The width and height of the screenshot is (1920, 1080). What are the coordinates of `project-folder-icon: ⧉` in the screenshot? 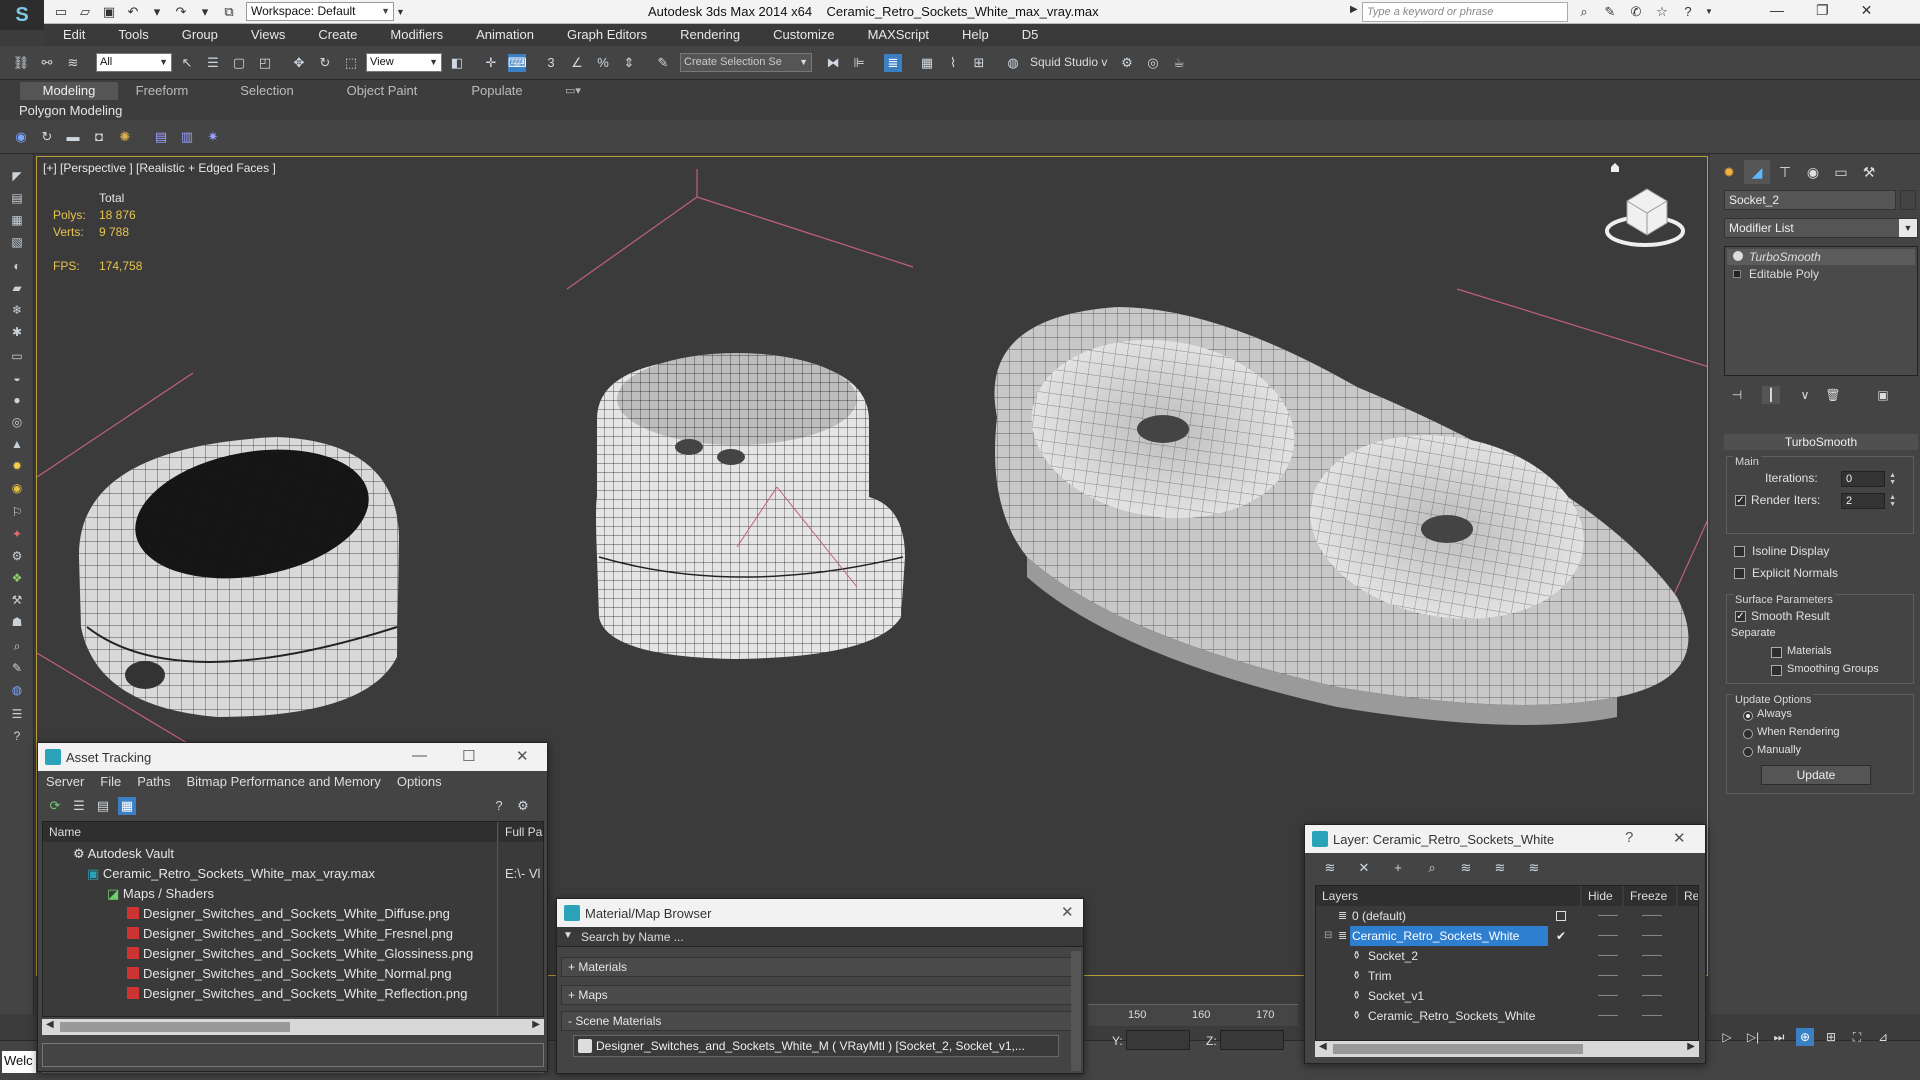 It's located at (229, 12).